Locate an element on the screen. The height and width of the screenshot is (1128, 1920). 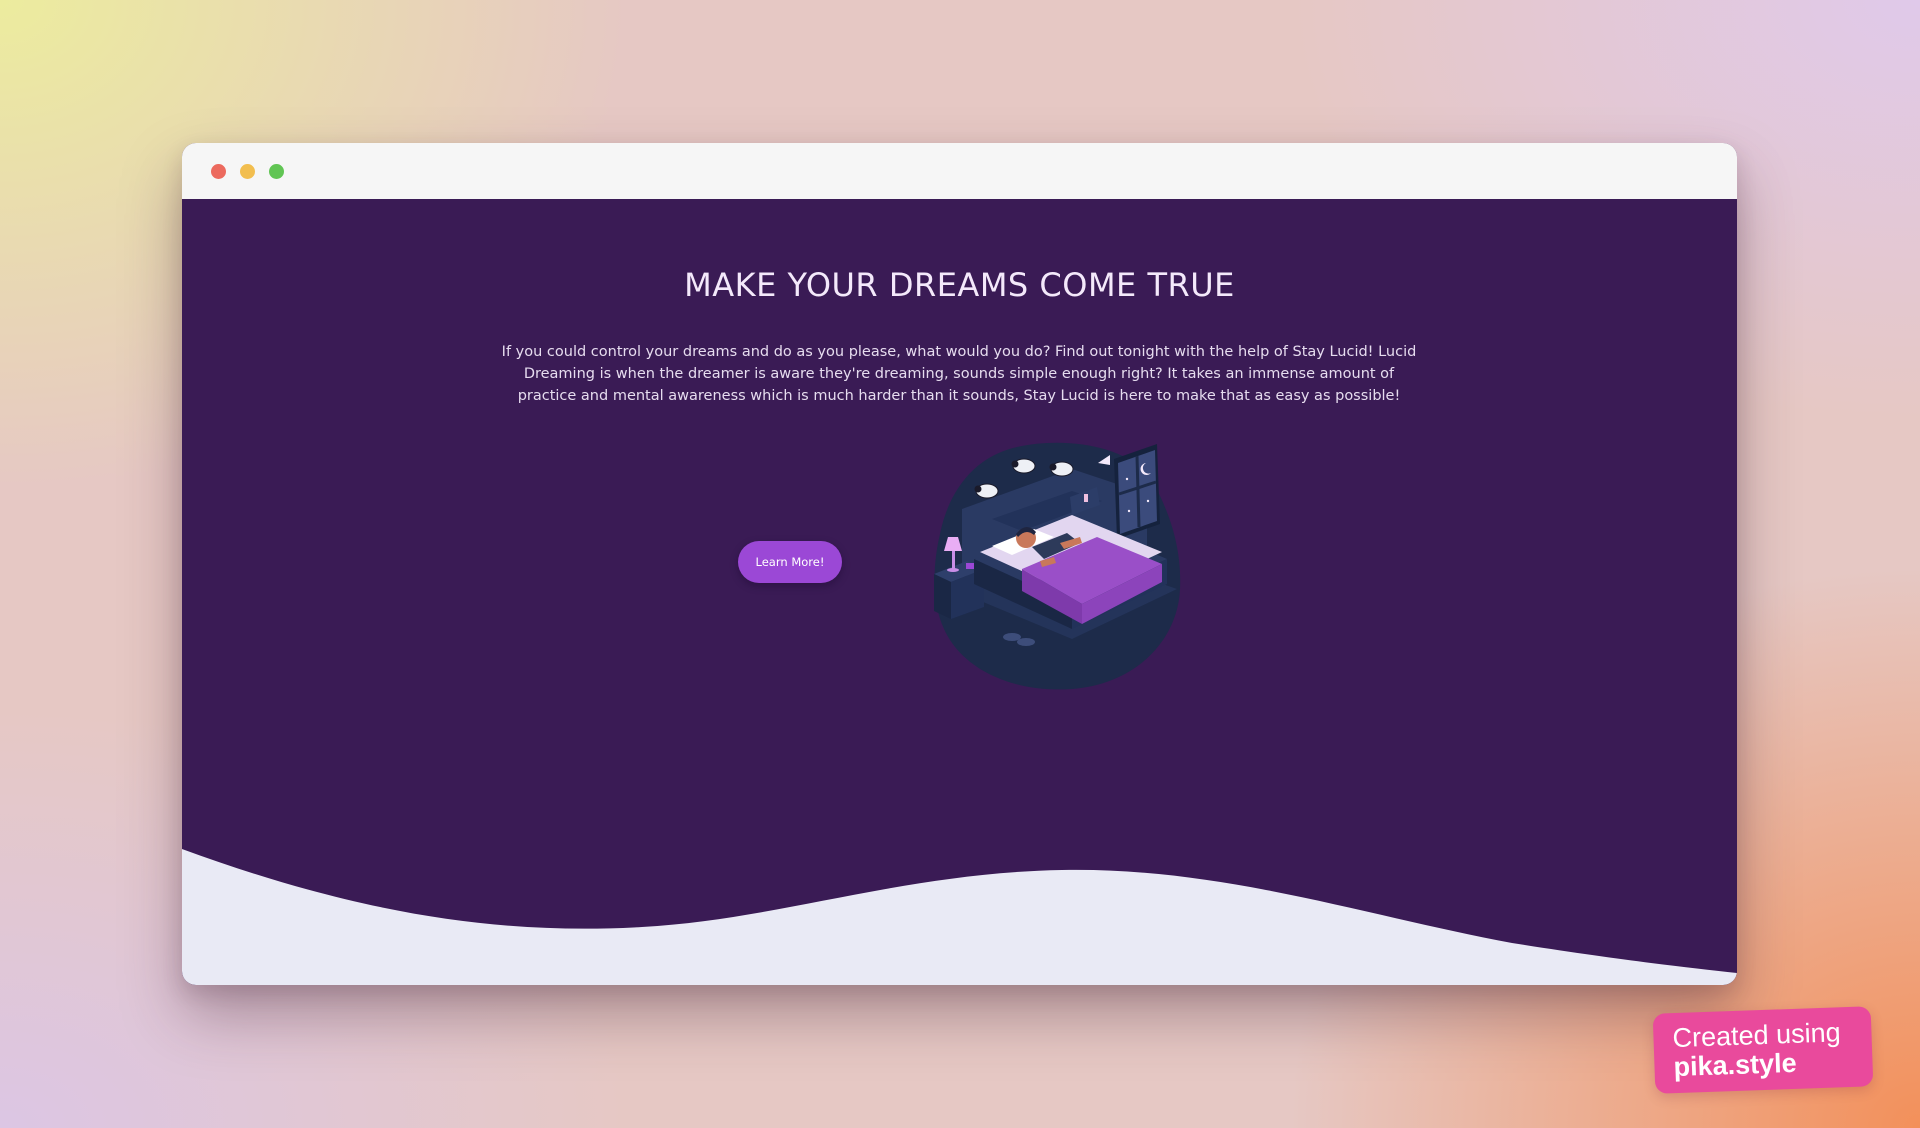
pika-style-watermark-badge: Created using pika.style is located at coordinates (1763, 1050).